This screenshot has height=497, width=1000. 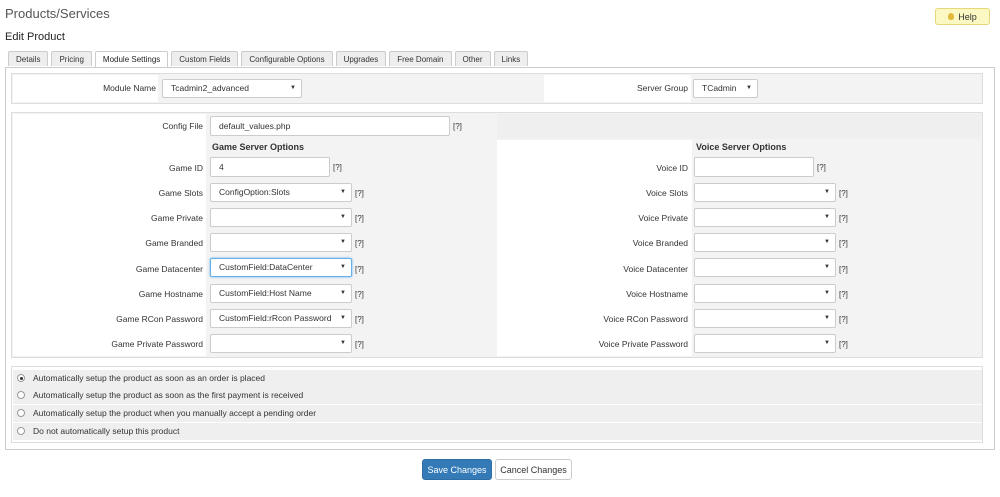 I want to click on radio-selected, so click(x=21, y=378).